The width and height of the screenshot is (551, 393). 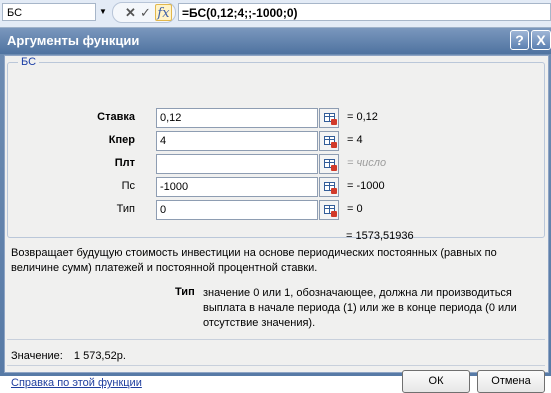 What do you see at coordinates (237, 210) in the screenshot?
I see `arg-input-tip: 0` at bounding box center [237, 210].